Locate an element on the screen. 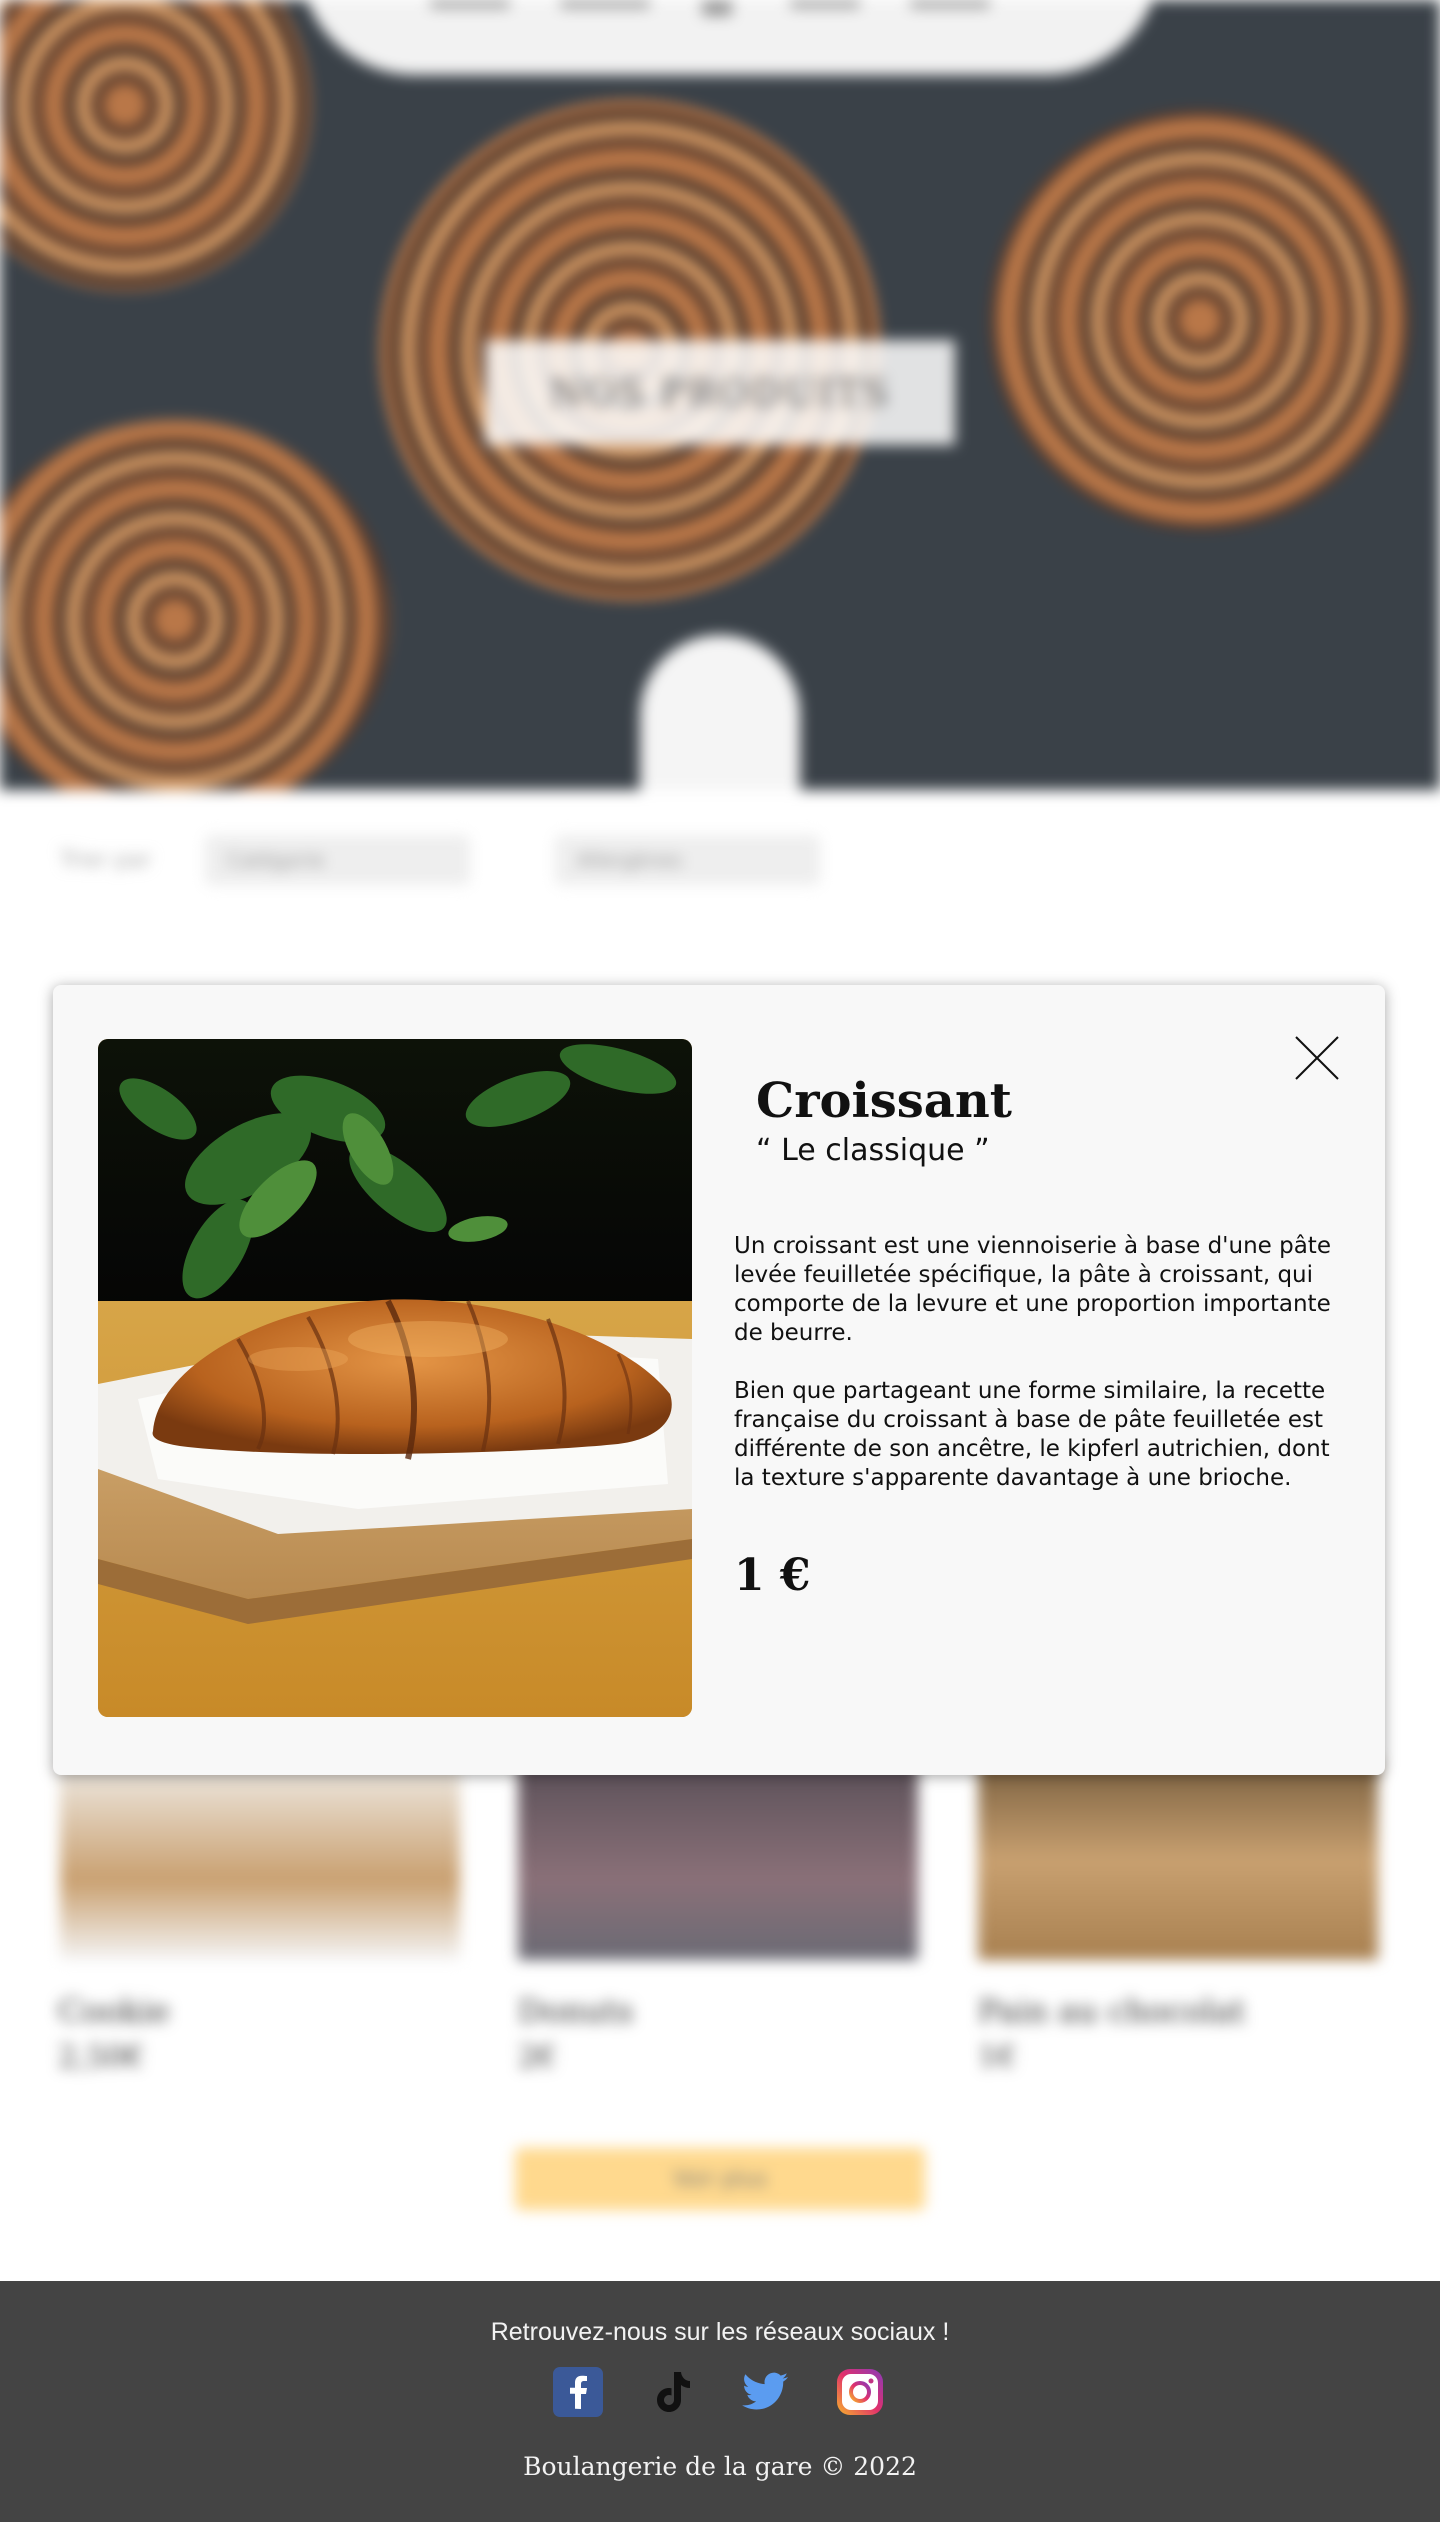  copyright: Boulangerie de la gare © 2022 is located at coordinates (720, 2466).